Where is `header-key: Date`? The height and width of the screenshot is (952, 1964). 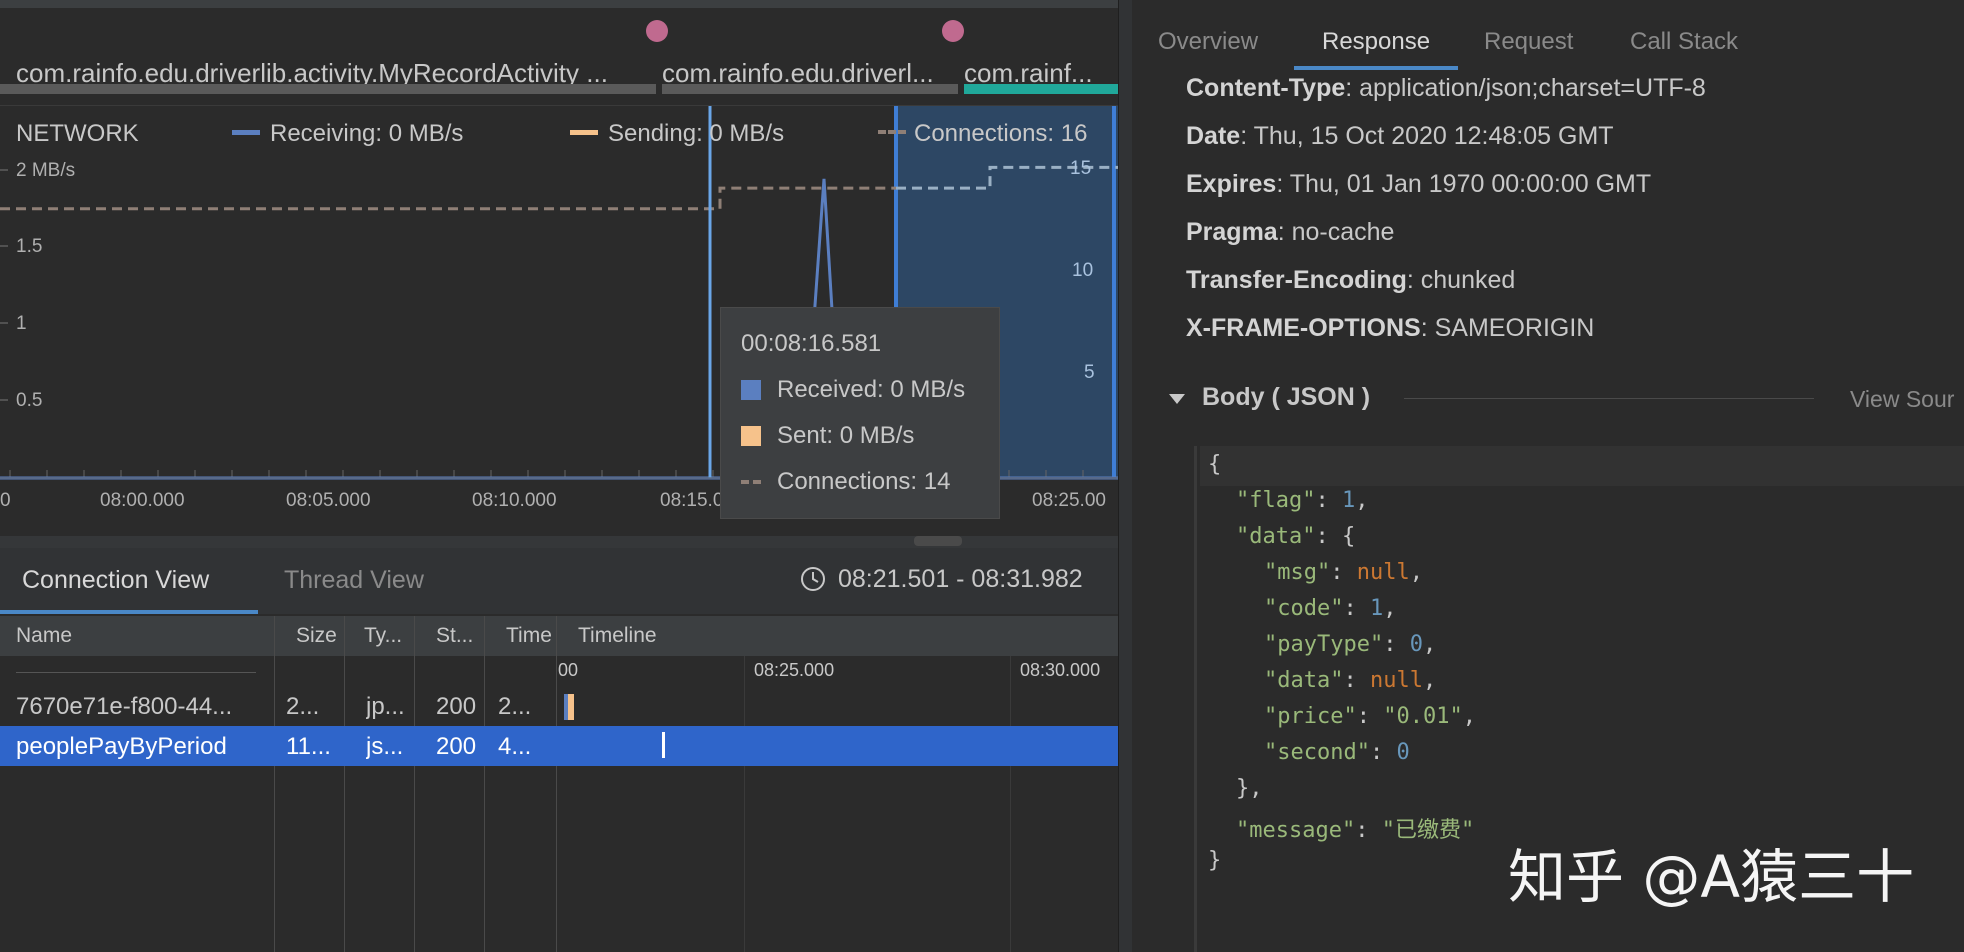 header-key: Date is located at coordinates (1213, 136).